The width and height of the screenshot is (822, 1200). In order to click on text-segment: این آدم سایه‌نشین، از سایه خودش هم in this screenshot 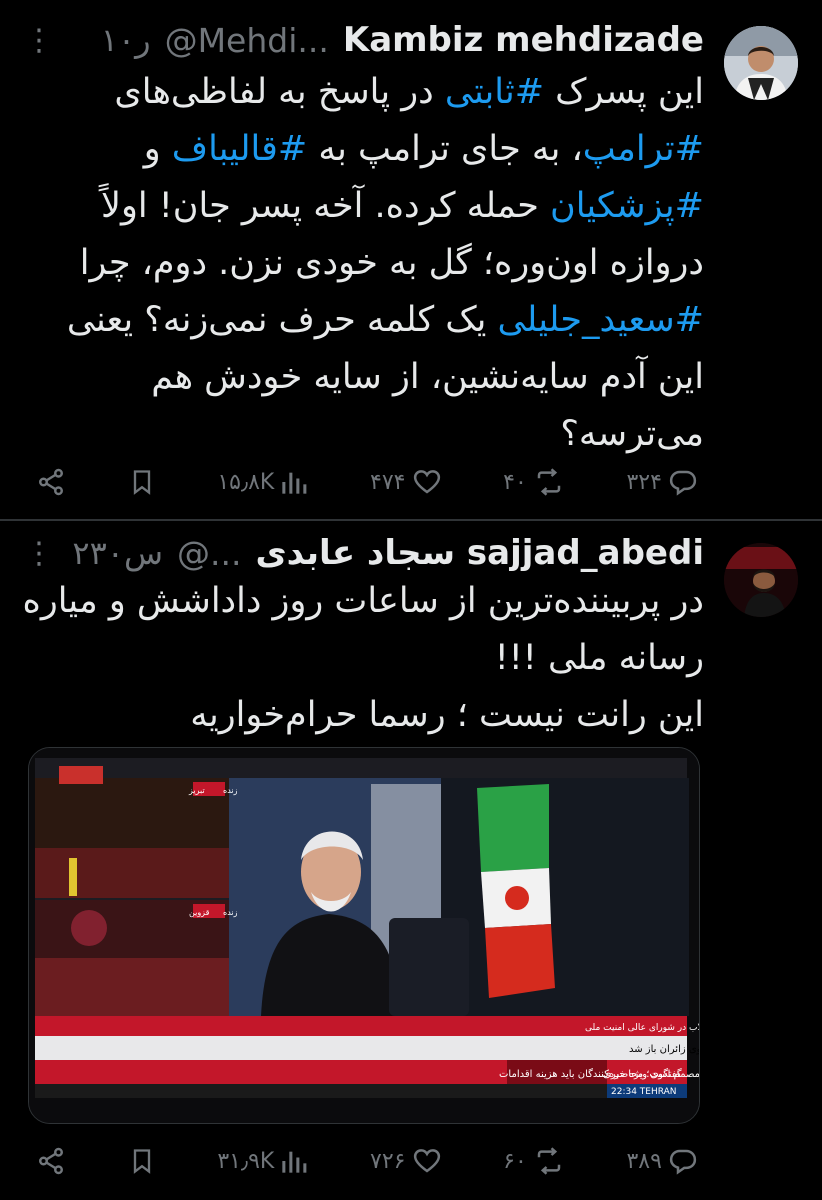, I will do `click(427, 377)`.